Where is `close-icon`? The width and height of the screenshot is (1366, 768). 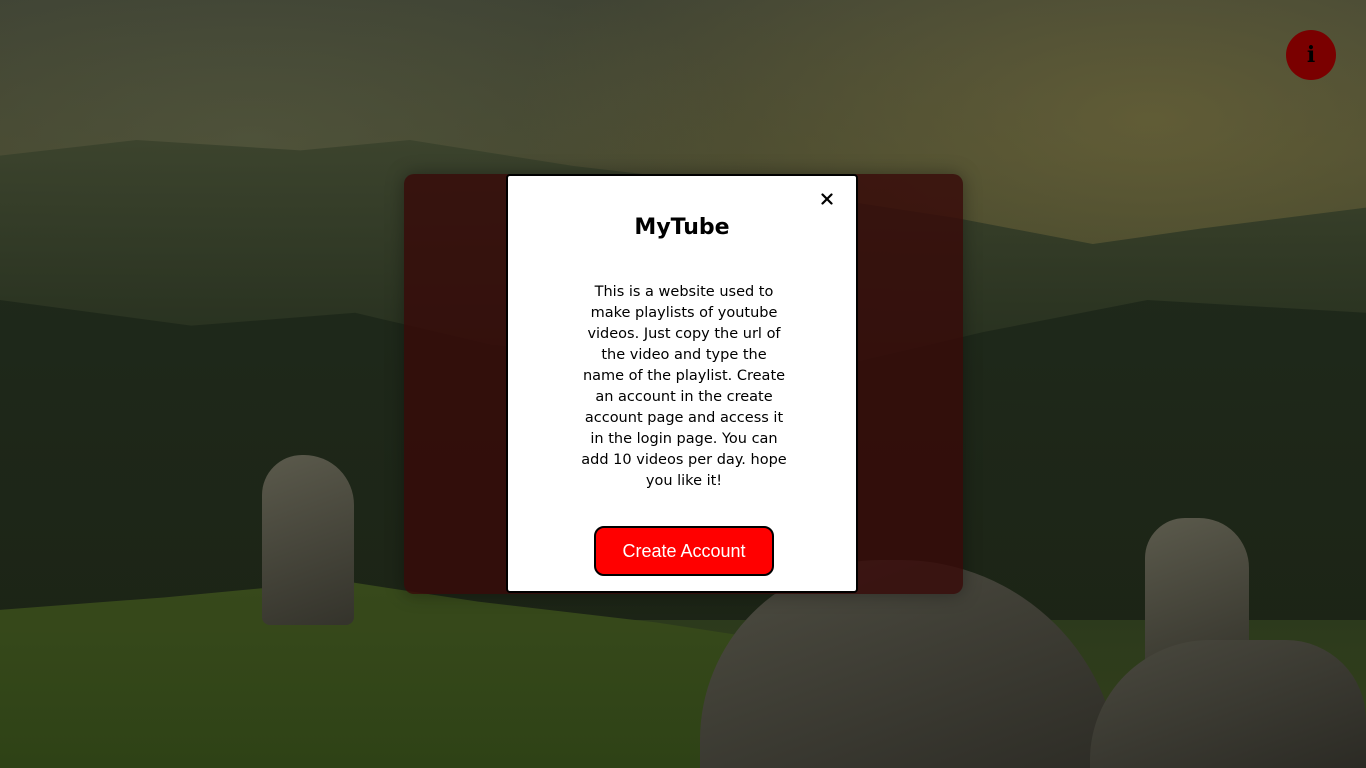 close-icon is located at coordinates (827, 199).